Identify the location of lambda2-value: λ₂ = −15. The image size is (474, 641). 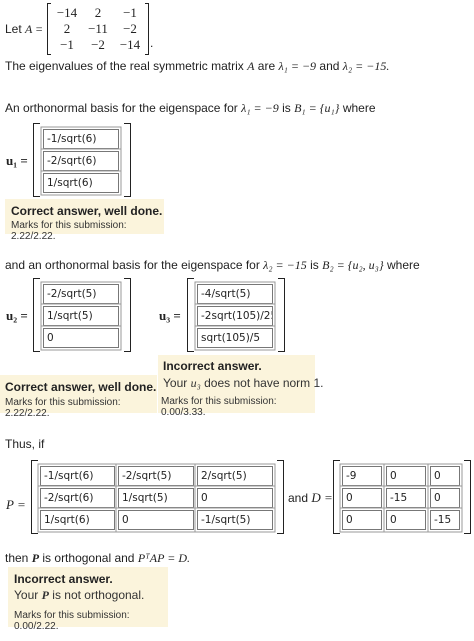
(285, 265).